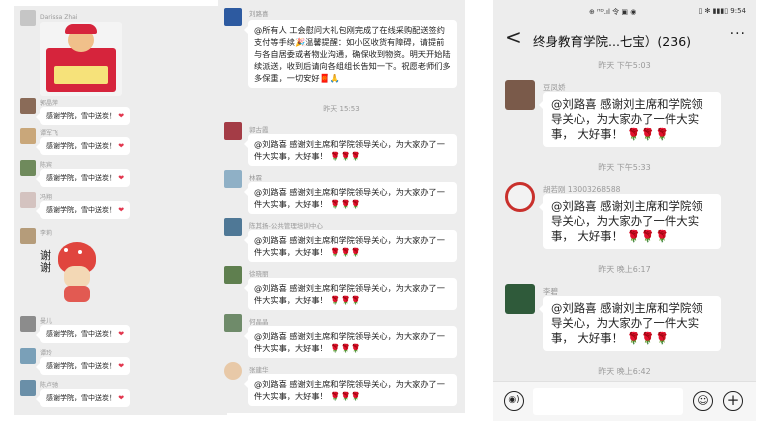 The height and width of the screenshot is (421, 763). What do you see at coordinates (259, 14) in the screenshot?
I see `sender-name: 刘路喜` at bounding box center [259, 14].